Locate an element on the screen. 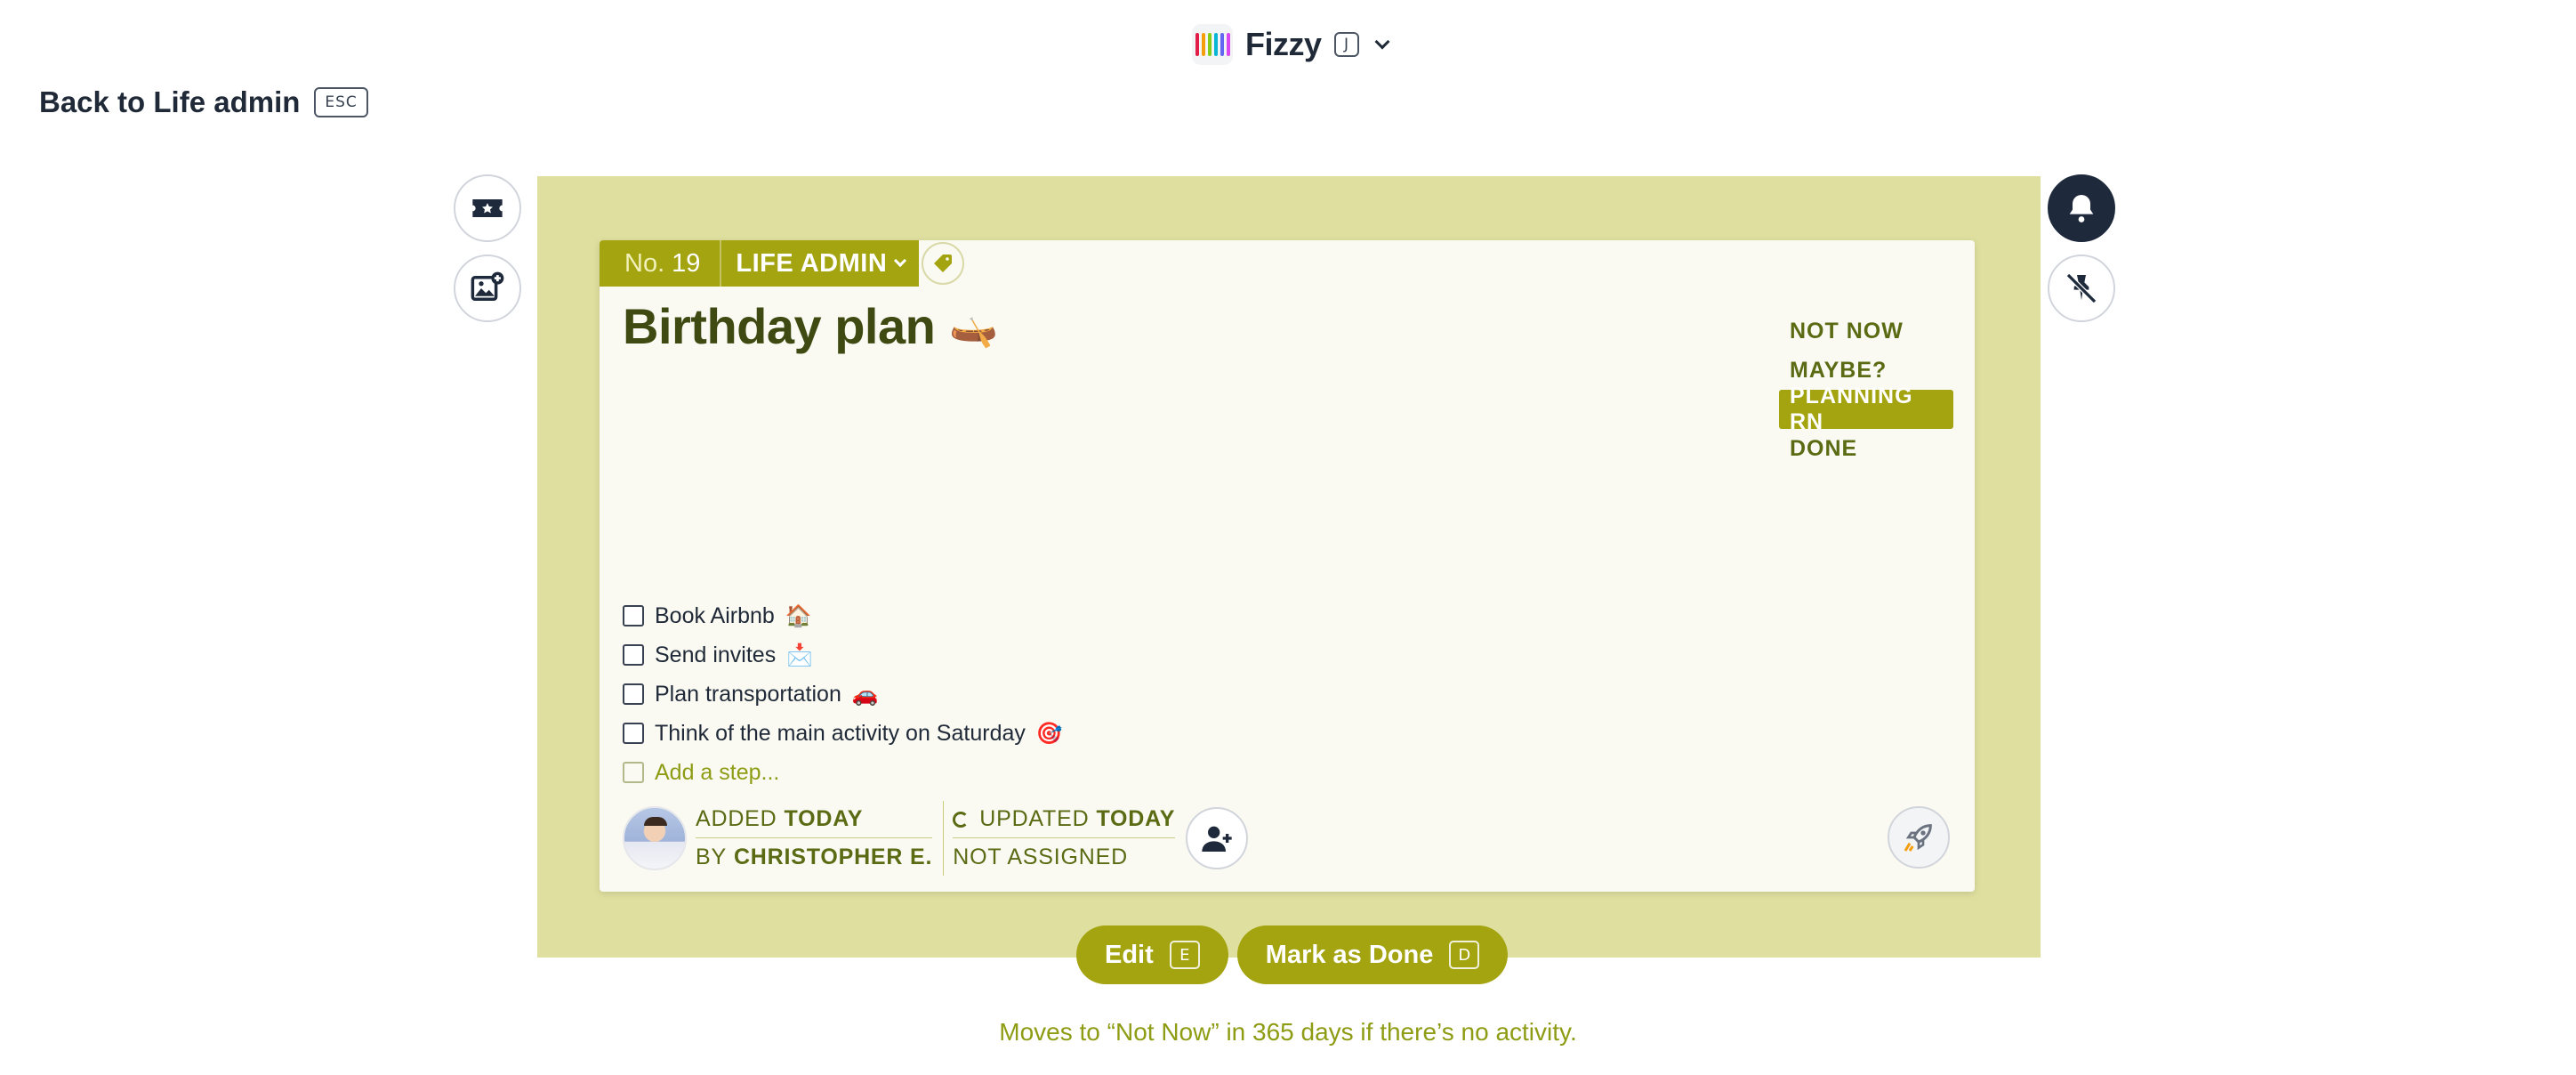 The height and width of the screenshot is (1075, 2576). assignee-row: NOT ASSIGNED is located at coordinates (1064, 857).